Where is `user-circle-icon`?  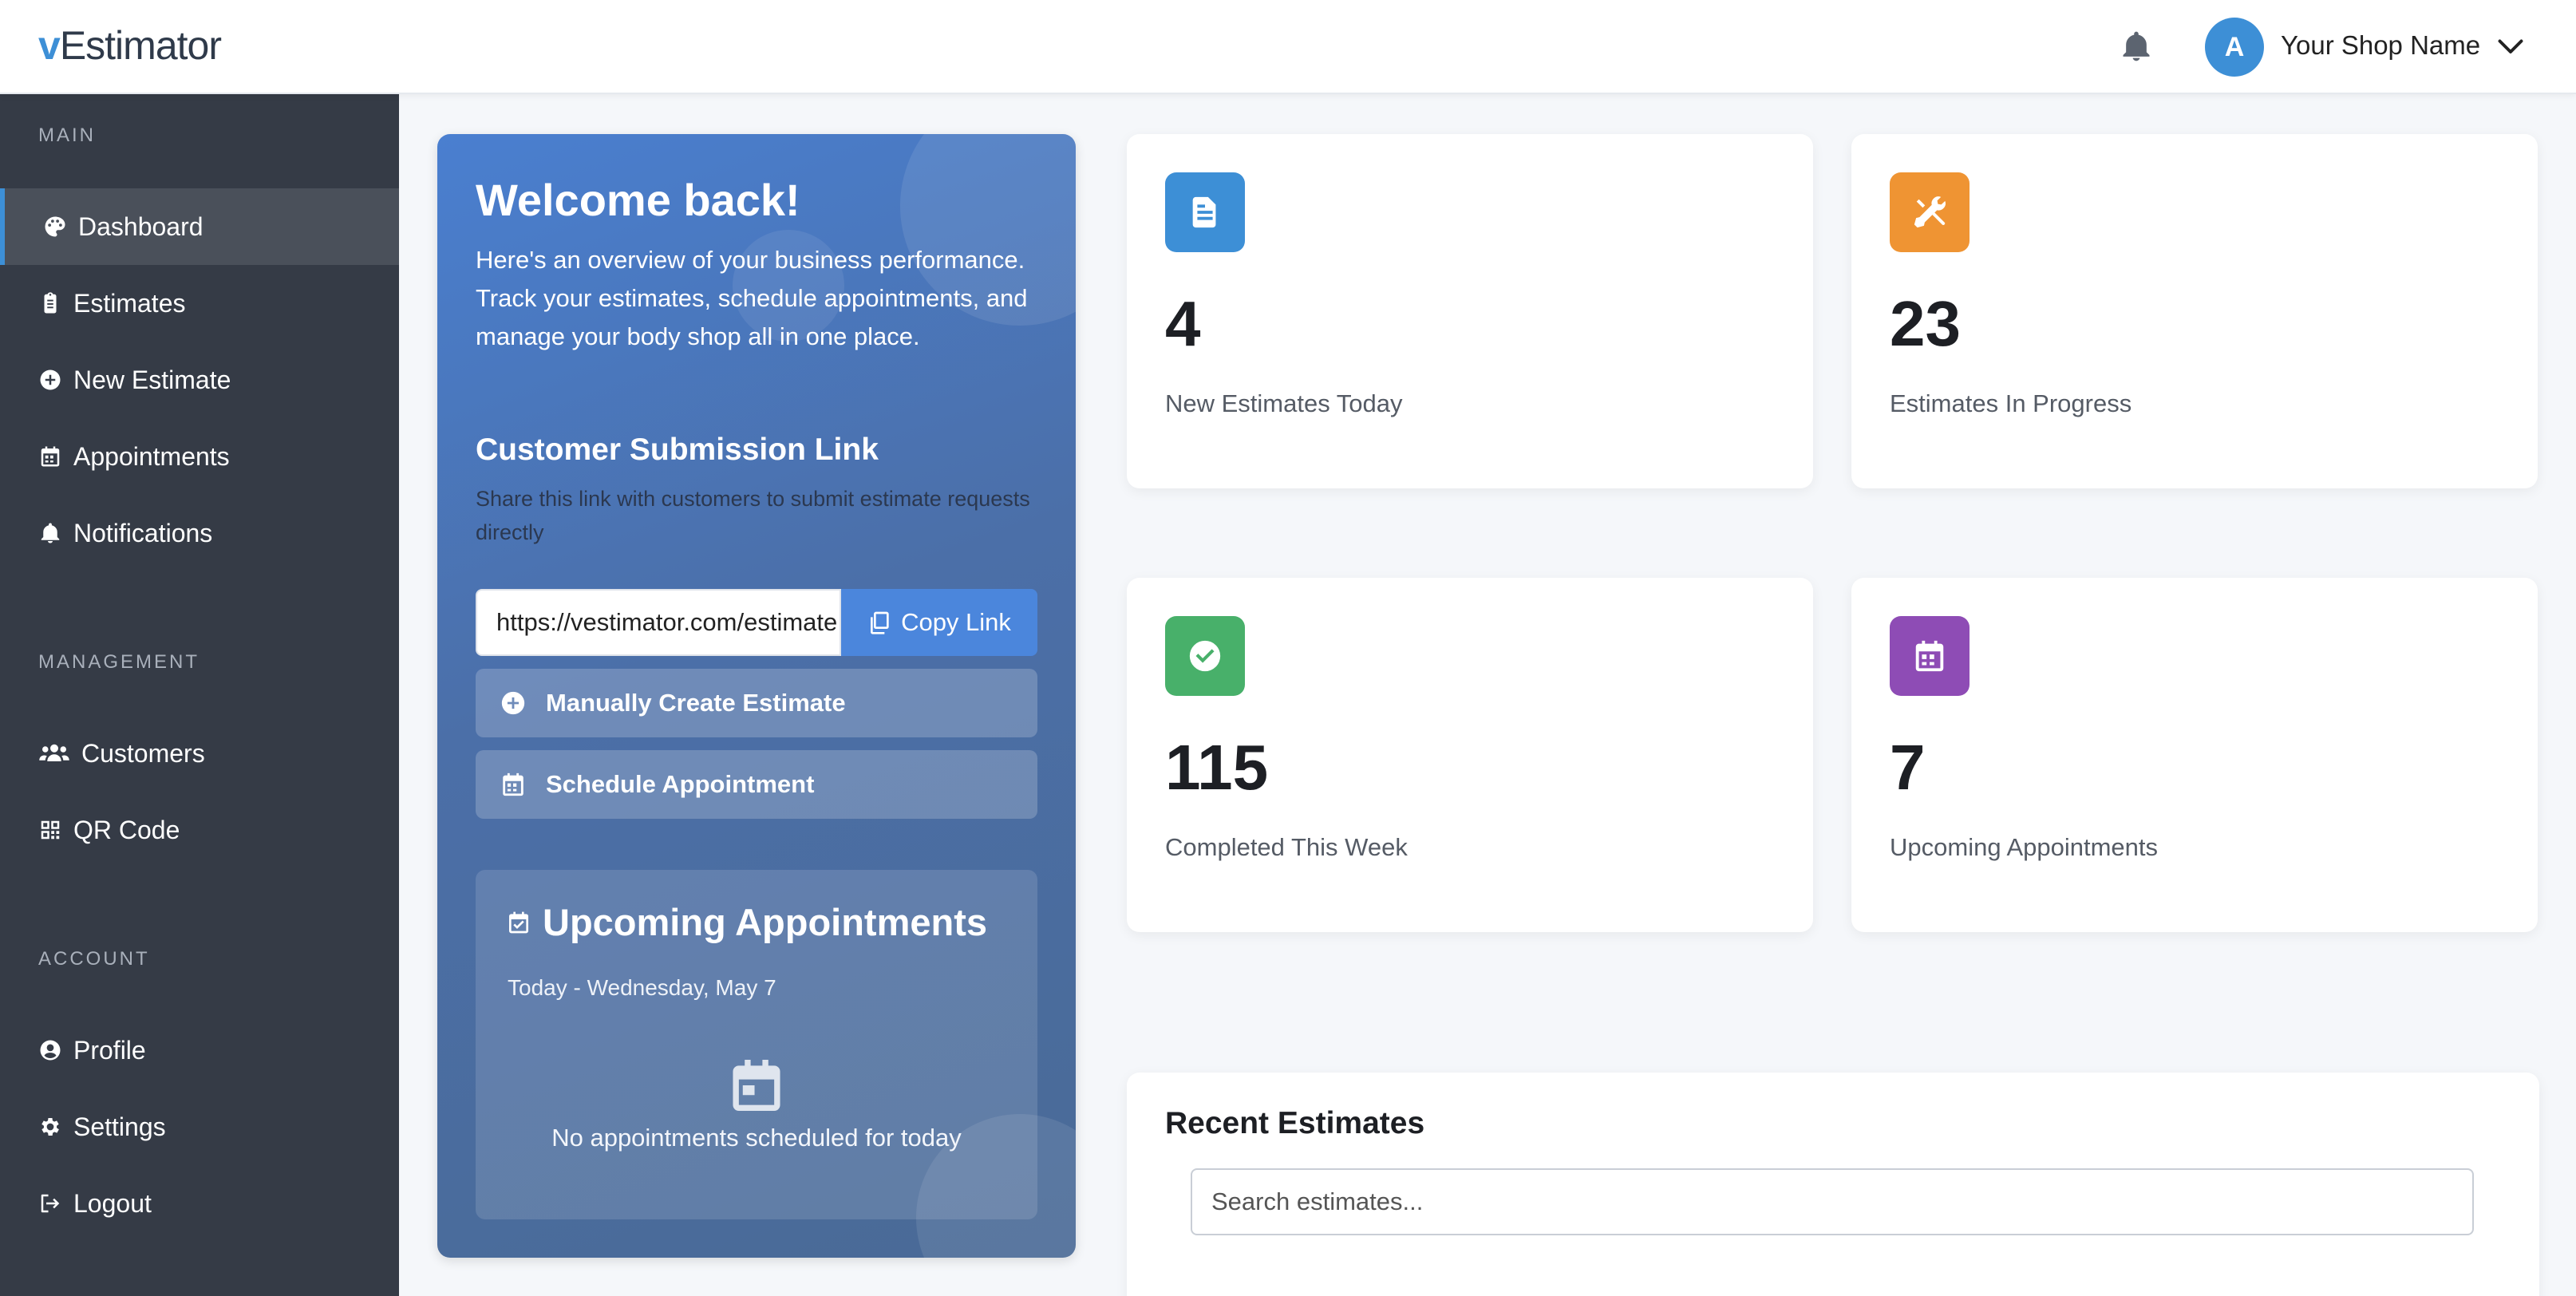
user-circle-icon is located at coordinates (50, 1050).